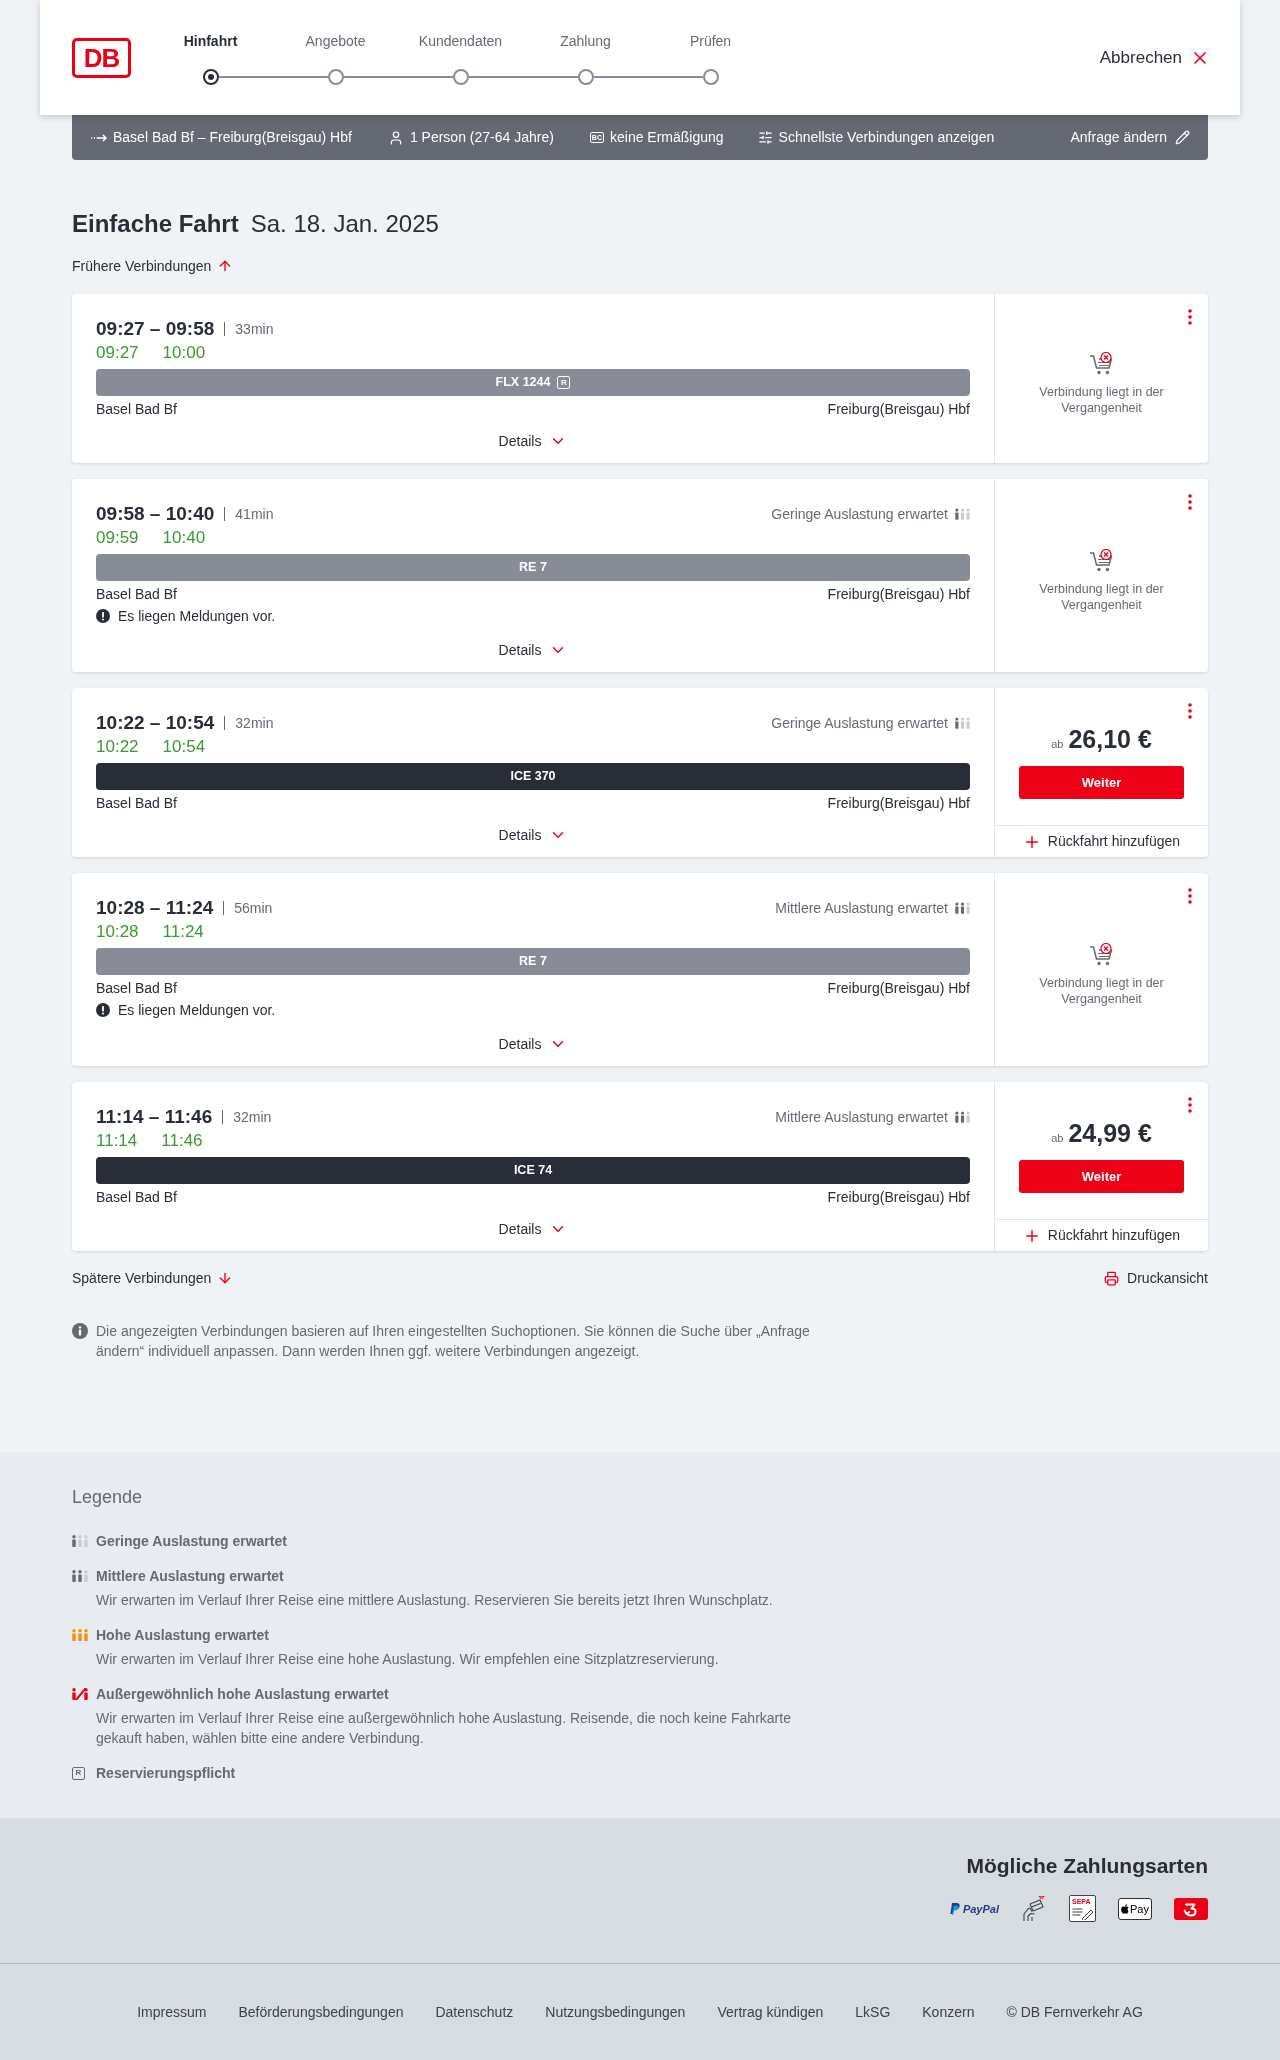  What do you see at coordinates (1156, 1278) in the screenshot?
I see `print-view-link: Druckansicht` at bounding box center [1156, 1278].